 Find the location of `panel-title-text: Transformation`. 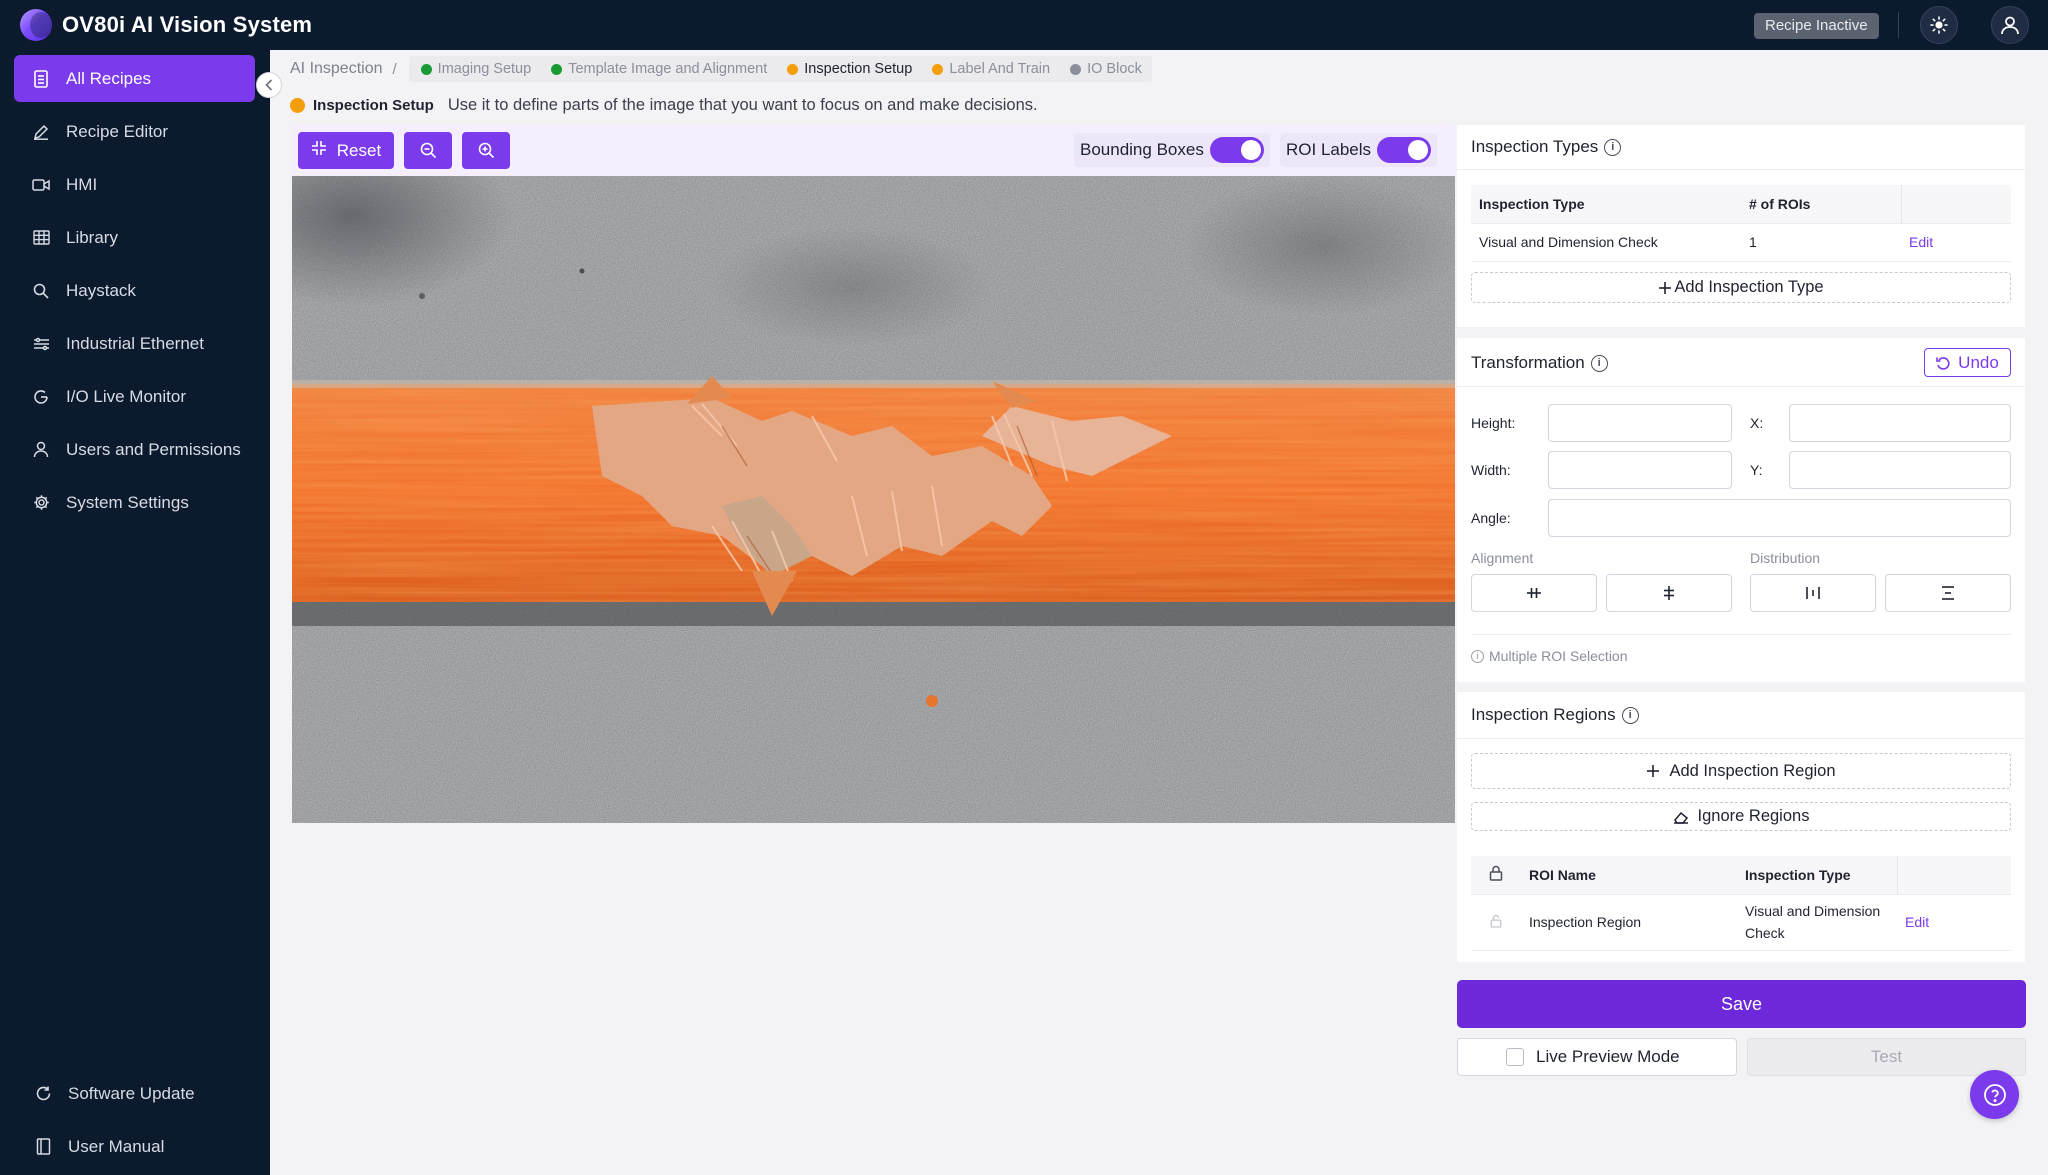

panel-title-text: Transformation is located at coordinates (1528, 362).